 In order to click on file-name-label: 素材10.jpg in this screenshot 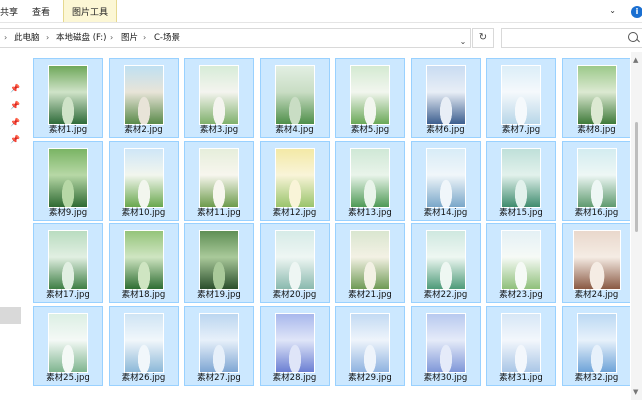, I will do `click(143, 212)`.